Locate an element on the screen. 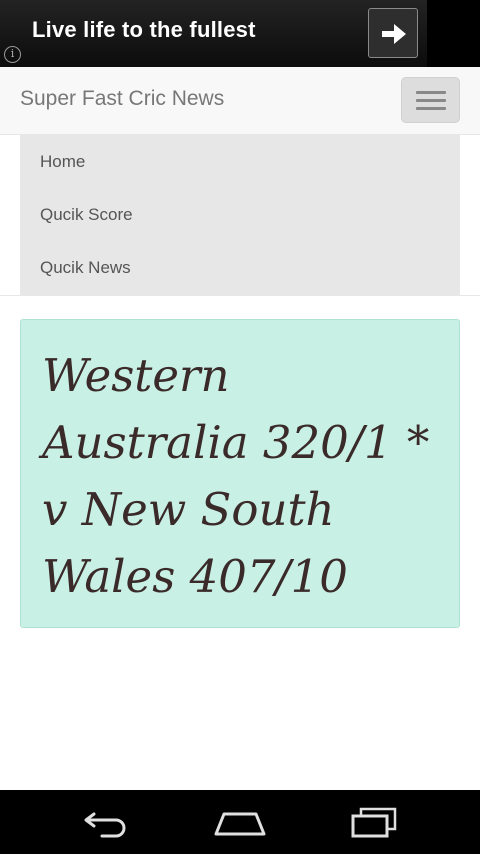 The image size is (480, 854). ad-text: Live life to the fullest is located at coordinates (144, 30).